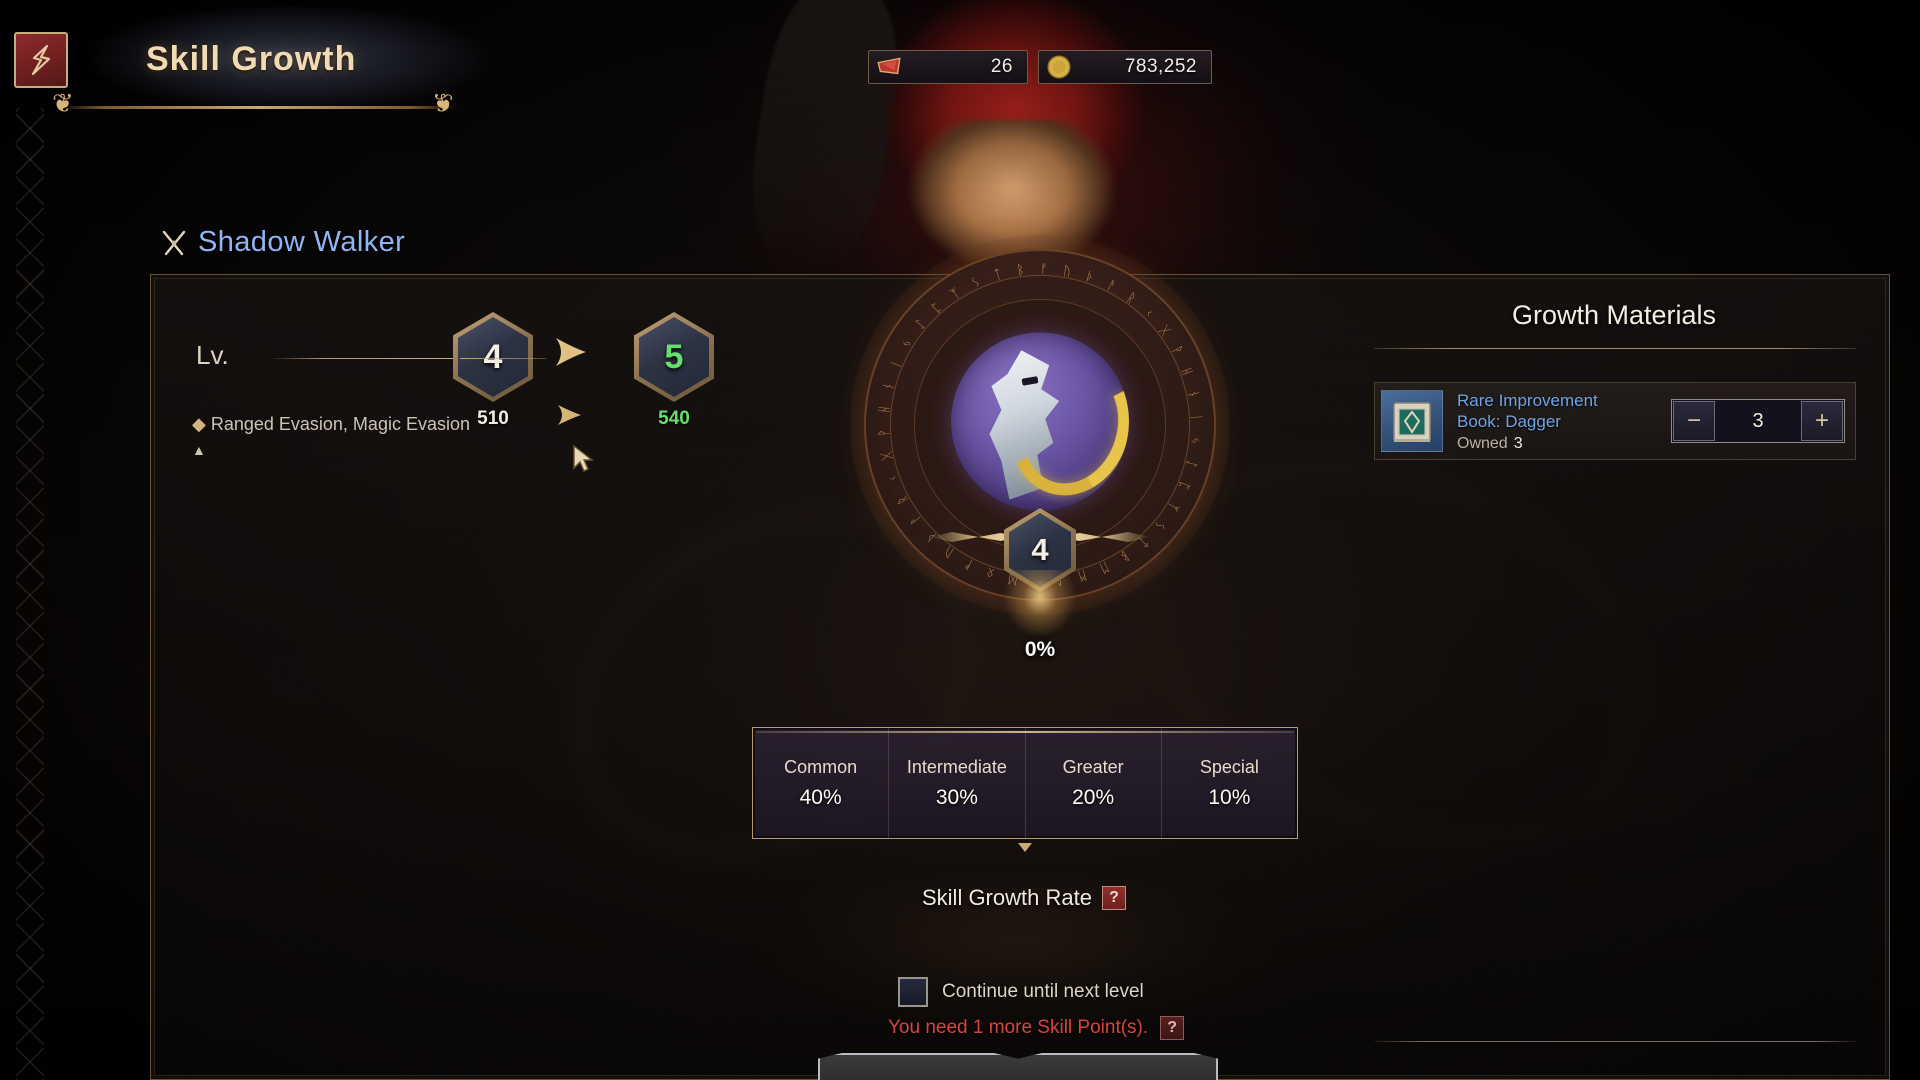 The image size is (1920, 1080). I want to click on growth-materials-divider, so click(1615, 348).